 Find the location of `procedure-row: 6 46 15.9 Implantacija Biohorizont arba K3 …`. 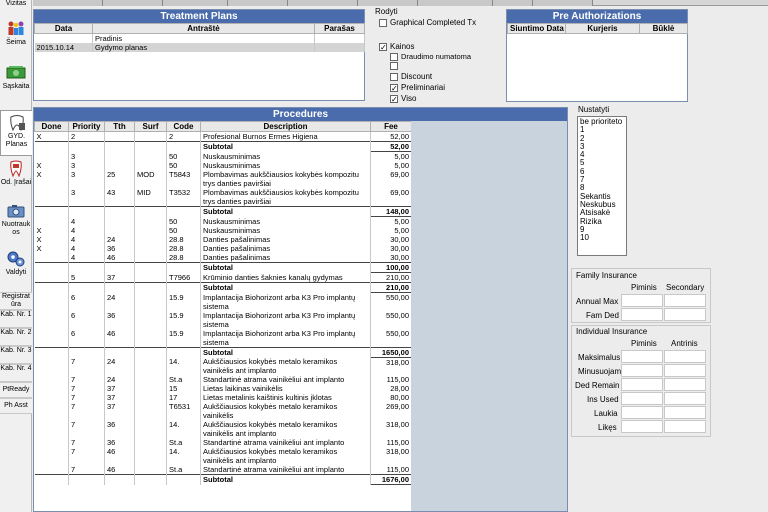

procedure-row: 6 46 15.9 Implantacija Biohorizont arba K3 … is located at coordinates (223, 337).